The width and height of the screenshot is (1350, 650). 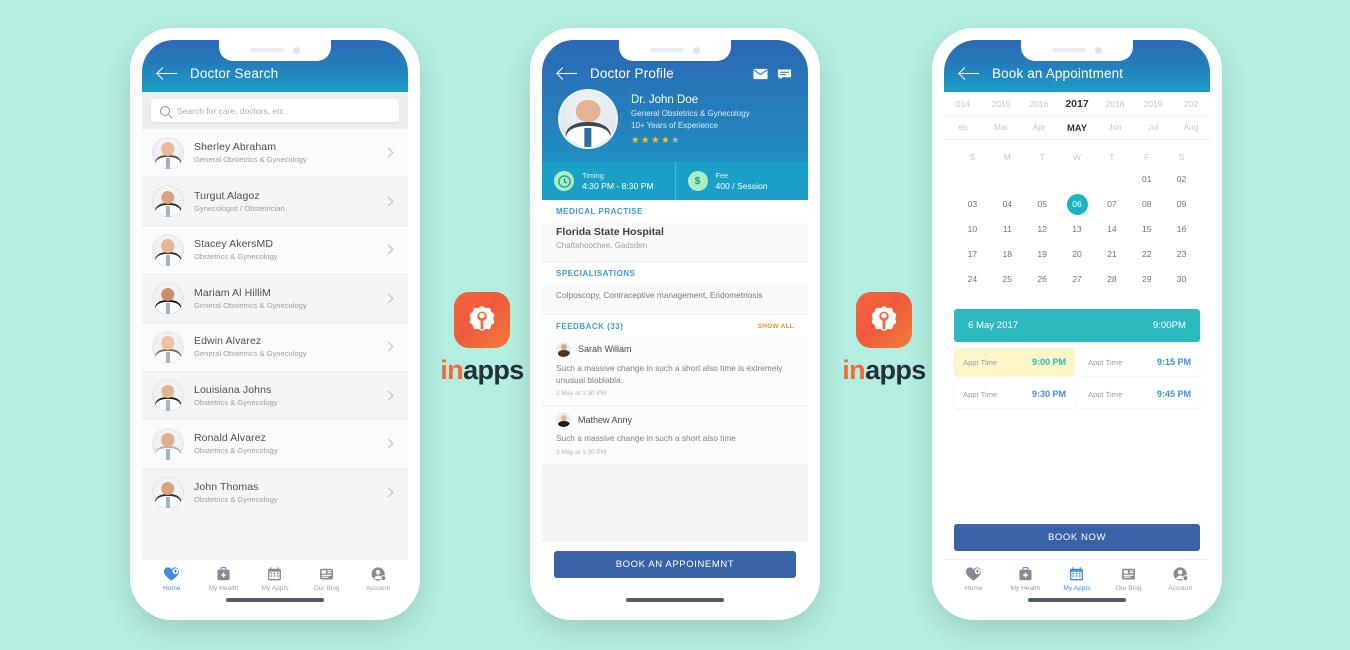 What do you see at coordinates (972, 204) in the screenshot?
I see `calendar-day: 03` at bounding box center [972, 204].